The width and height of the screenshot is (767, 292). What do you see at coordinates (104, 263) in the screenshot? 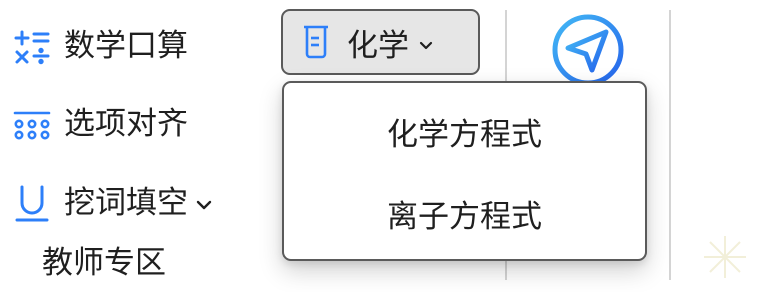
I see `teacher-zone-label: 教师专区` at bounding box center [104, 263].